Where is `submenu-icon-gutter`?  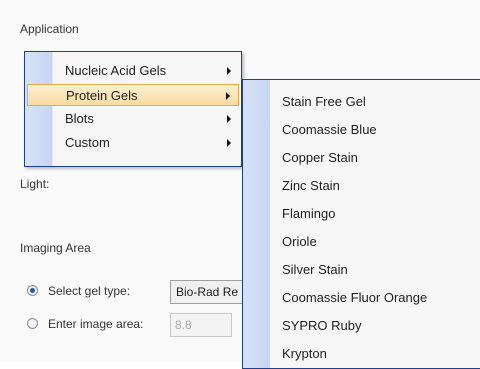
submenu-icon-gutter is located at coordinates (256, 224).